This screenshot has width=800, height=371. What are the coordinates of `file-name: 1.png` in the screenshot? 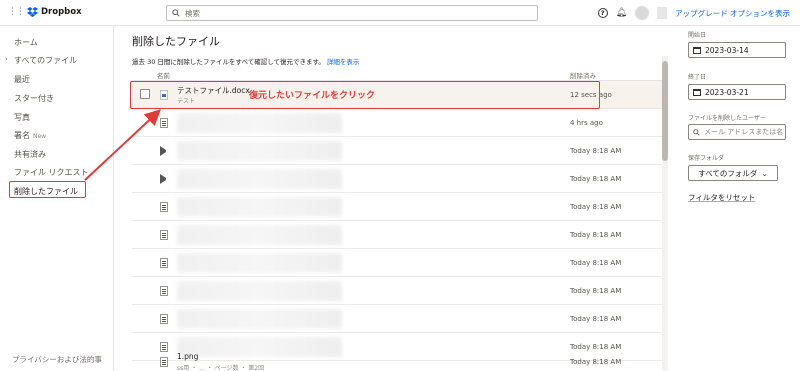 It's located at (187, 356).